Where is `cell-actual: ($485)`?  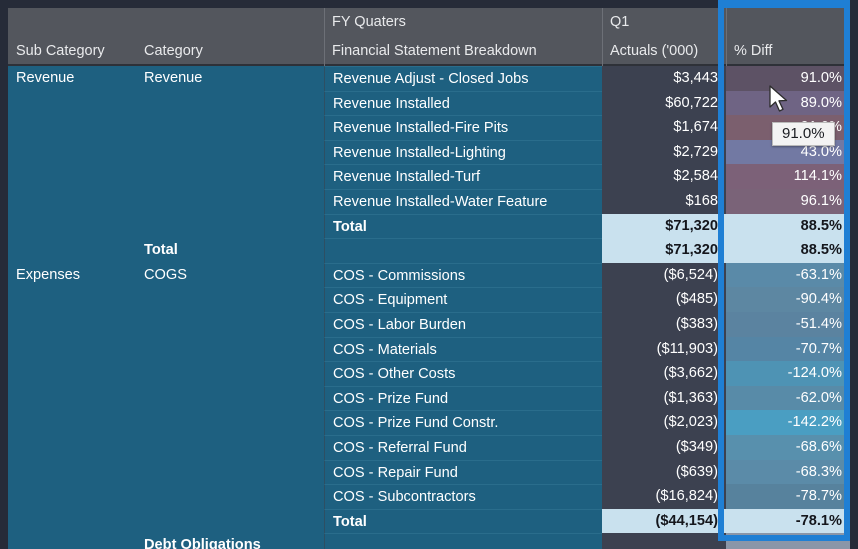 cell-actual: ($485) is located at coordinates (664, 299).